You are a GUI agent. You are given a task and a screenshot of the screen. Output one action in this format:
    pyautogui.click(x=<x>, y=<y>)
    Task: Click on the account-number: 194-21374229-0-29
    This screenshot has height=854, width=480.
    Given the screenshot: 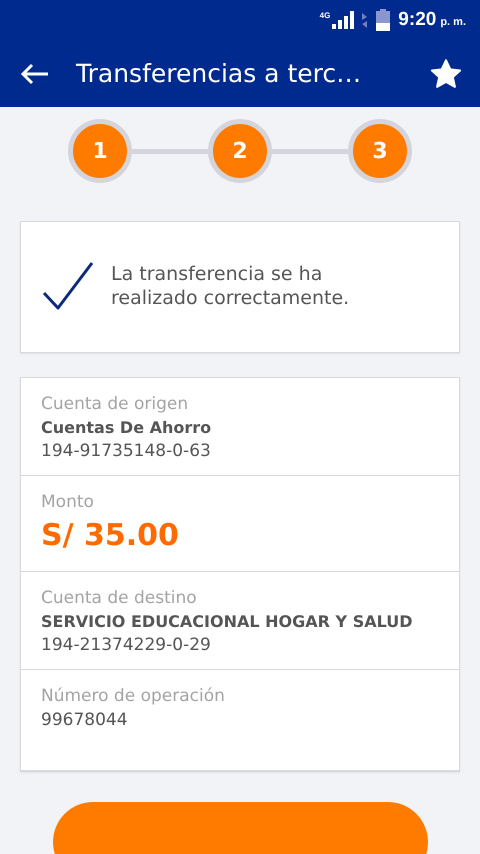 What is the action you would take?
    pyautogui.click(x=126, y=645)
    